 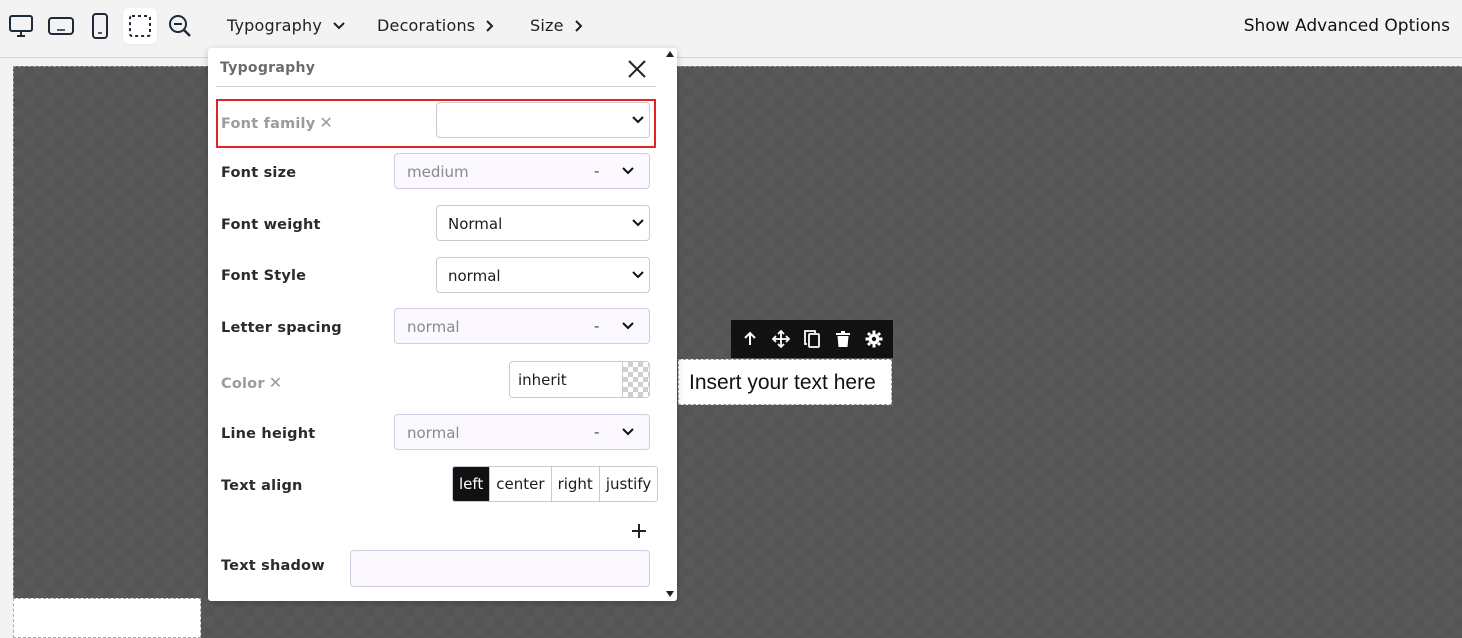 What do you see at coordinates (500, 568) in the screenshot?
I see `text-shadow-field` at bounding box center [500, 568].